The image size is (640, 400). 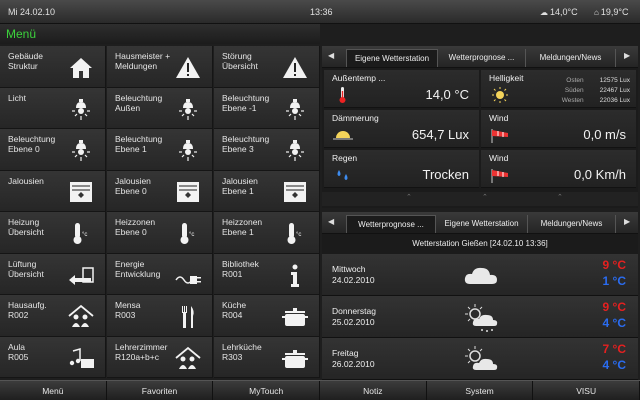 I want to click on forecast-row: Mittwoch 24.02.2010 9 °C 1 °C, so click(x=480, y=275).